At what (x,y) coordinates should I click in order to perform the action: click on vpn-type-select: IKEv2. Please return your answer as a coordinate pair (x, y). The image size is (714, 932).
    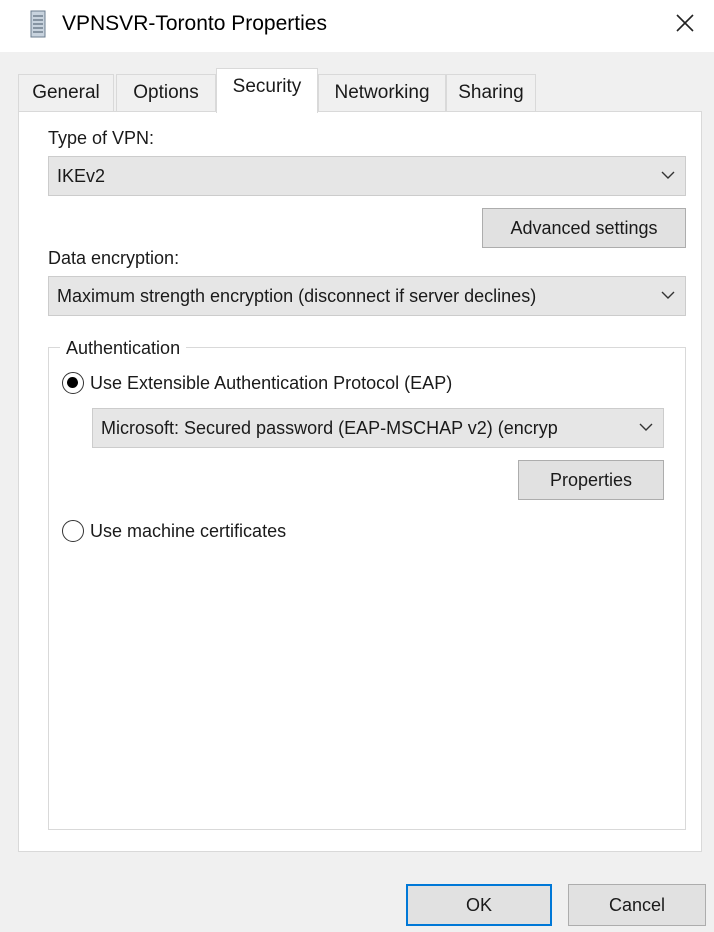
    Looking at the image, I should click on (367, 176).